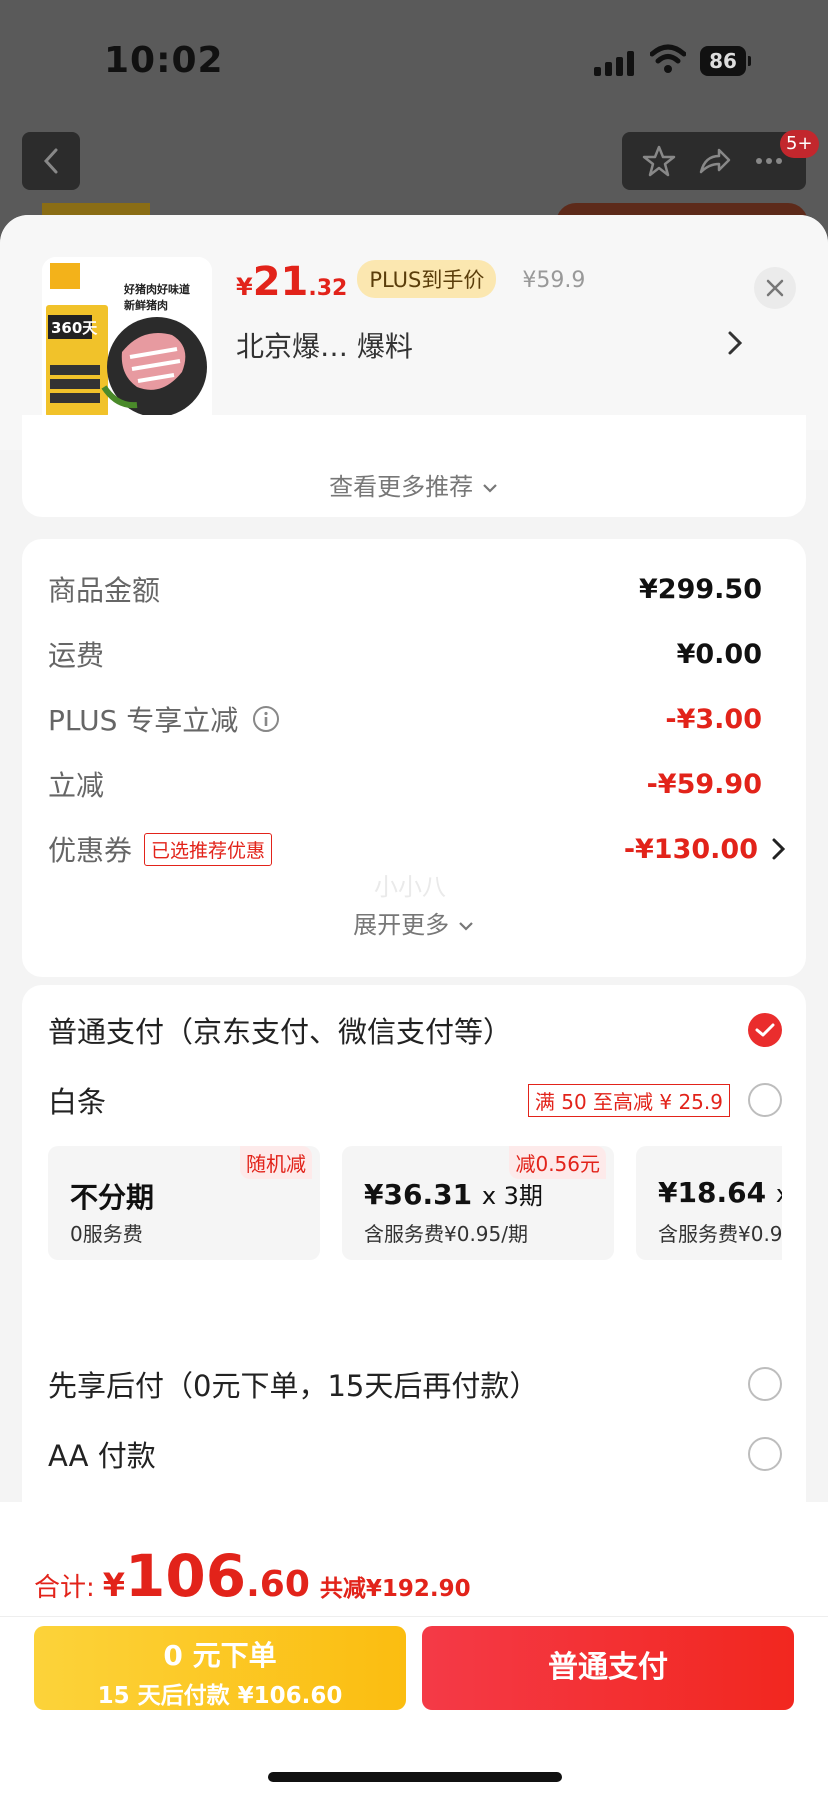  I want to click on amount-label: PLUS 专享立减, so click(143, 720).